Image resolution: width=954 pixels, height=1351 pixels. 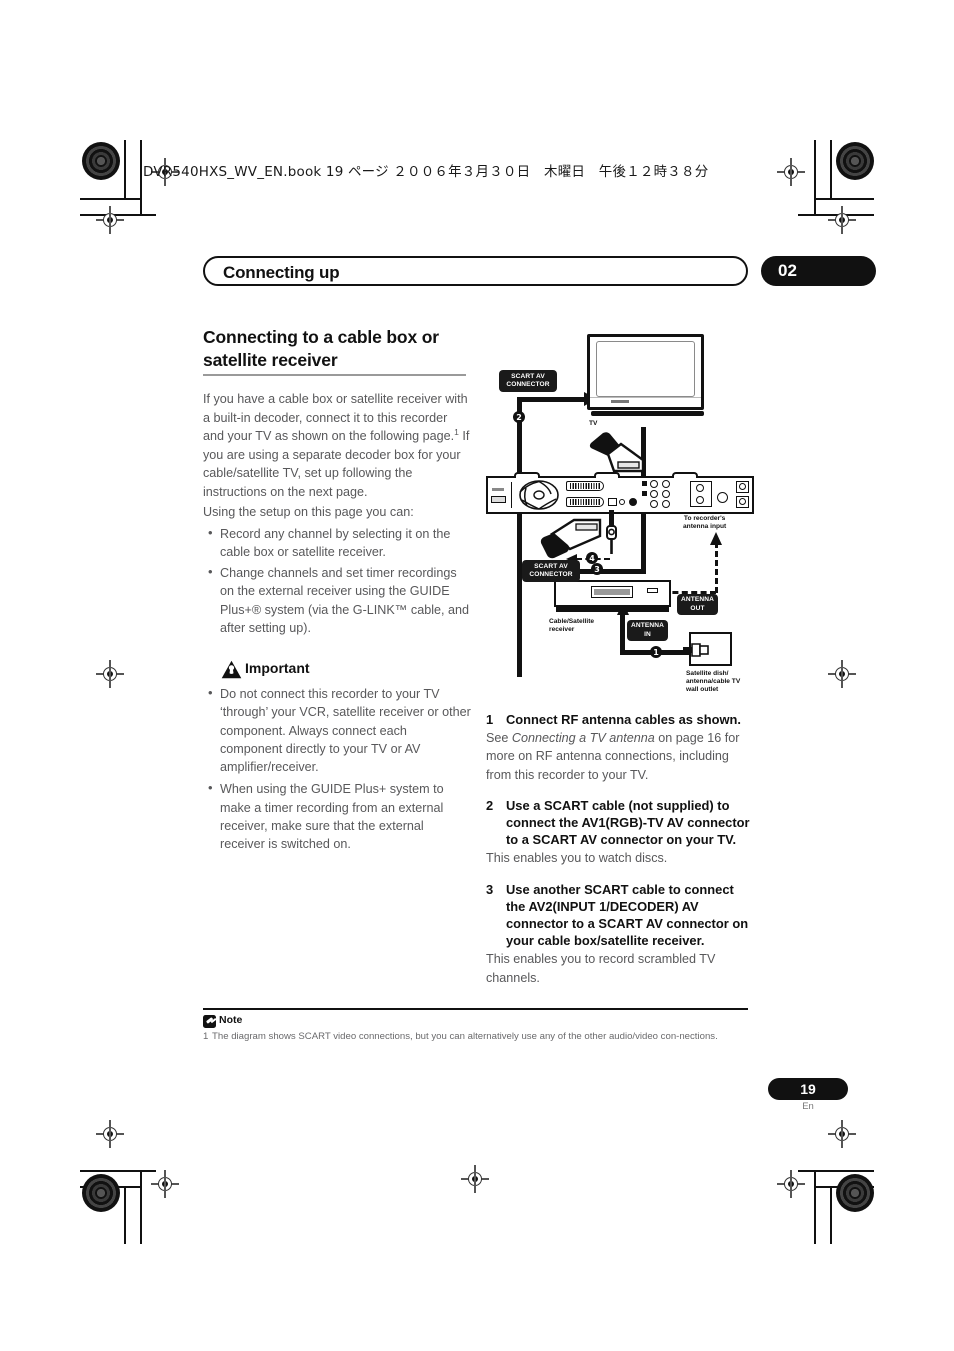 What do you see at coordinates (519, 417) in the screenshot?
I see `step-marker-2: 2` at bounding box center [519, 417].